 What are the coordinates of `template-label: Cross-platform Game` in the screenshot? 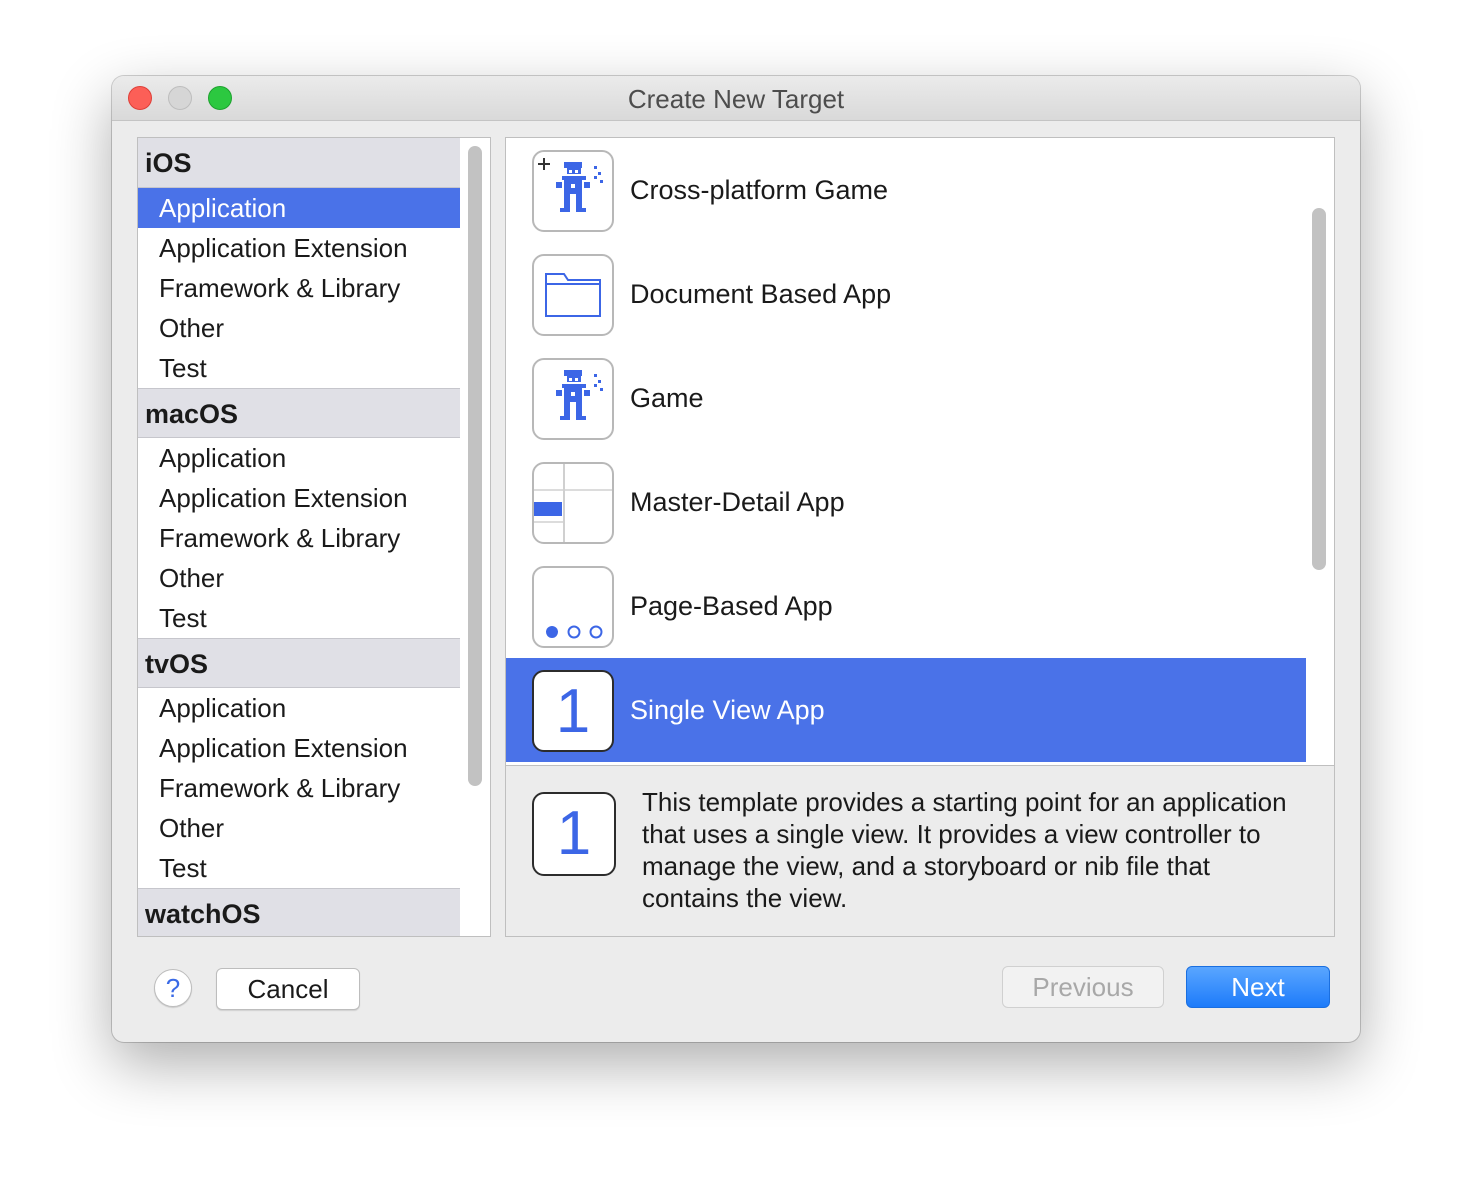 It's located at (759, 190).